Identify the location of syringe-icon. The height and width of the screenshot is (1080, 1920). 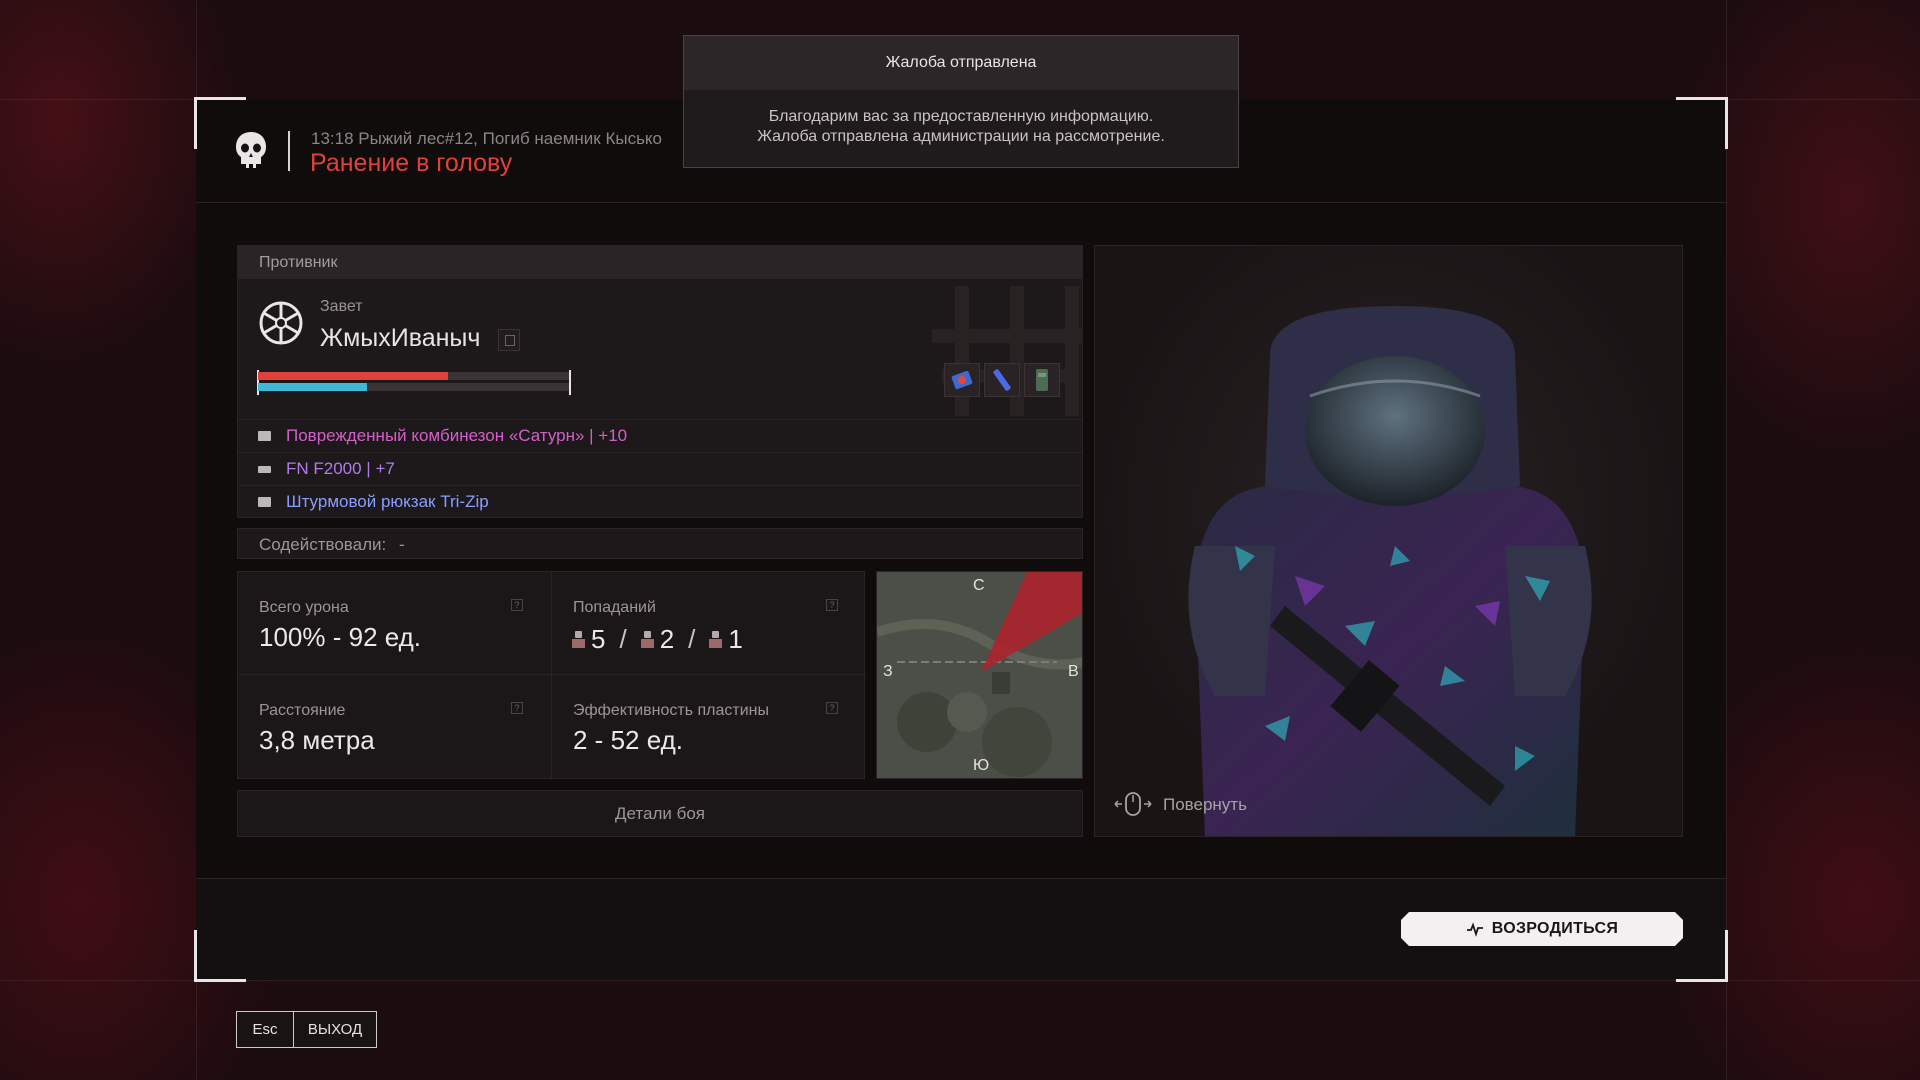
(1002, 380).